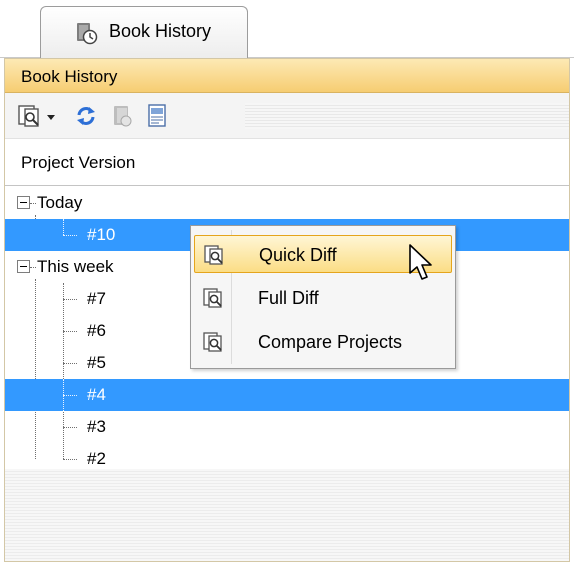 This screenshot has width=574, height=564. I want to click on panel-title-bar: Book History, so click(287, 76).